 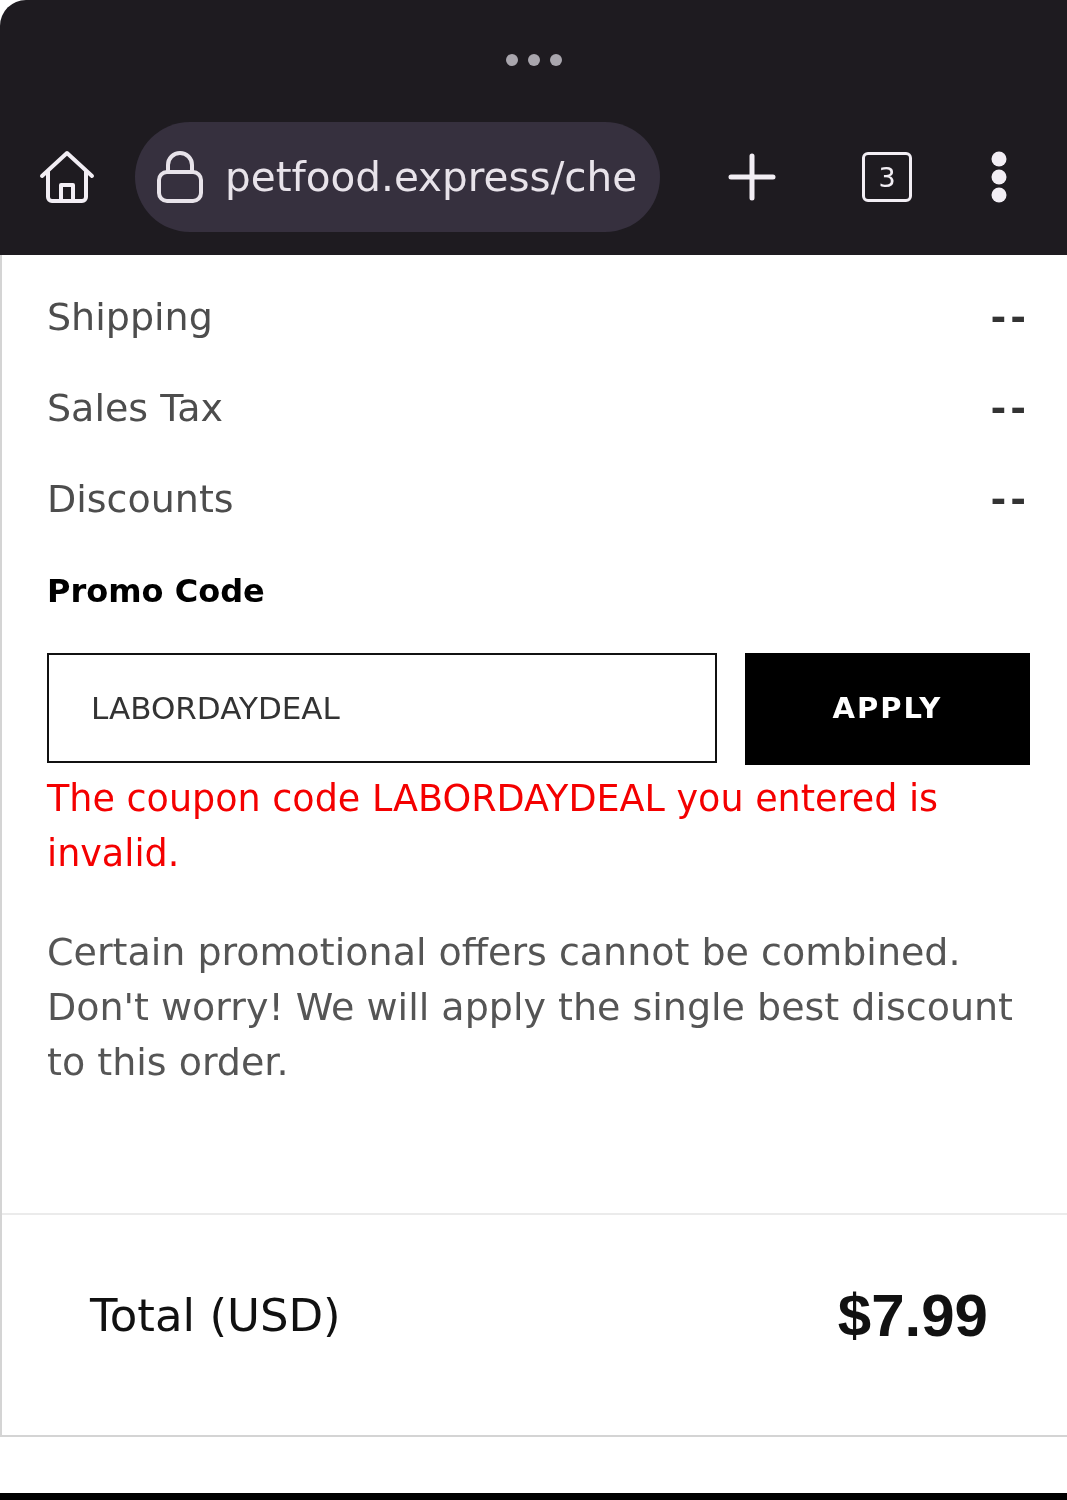 I want to click on kebab-menu-icon, so click(x=999, y=177).